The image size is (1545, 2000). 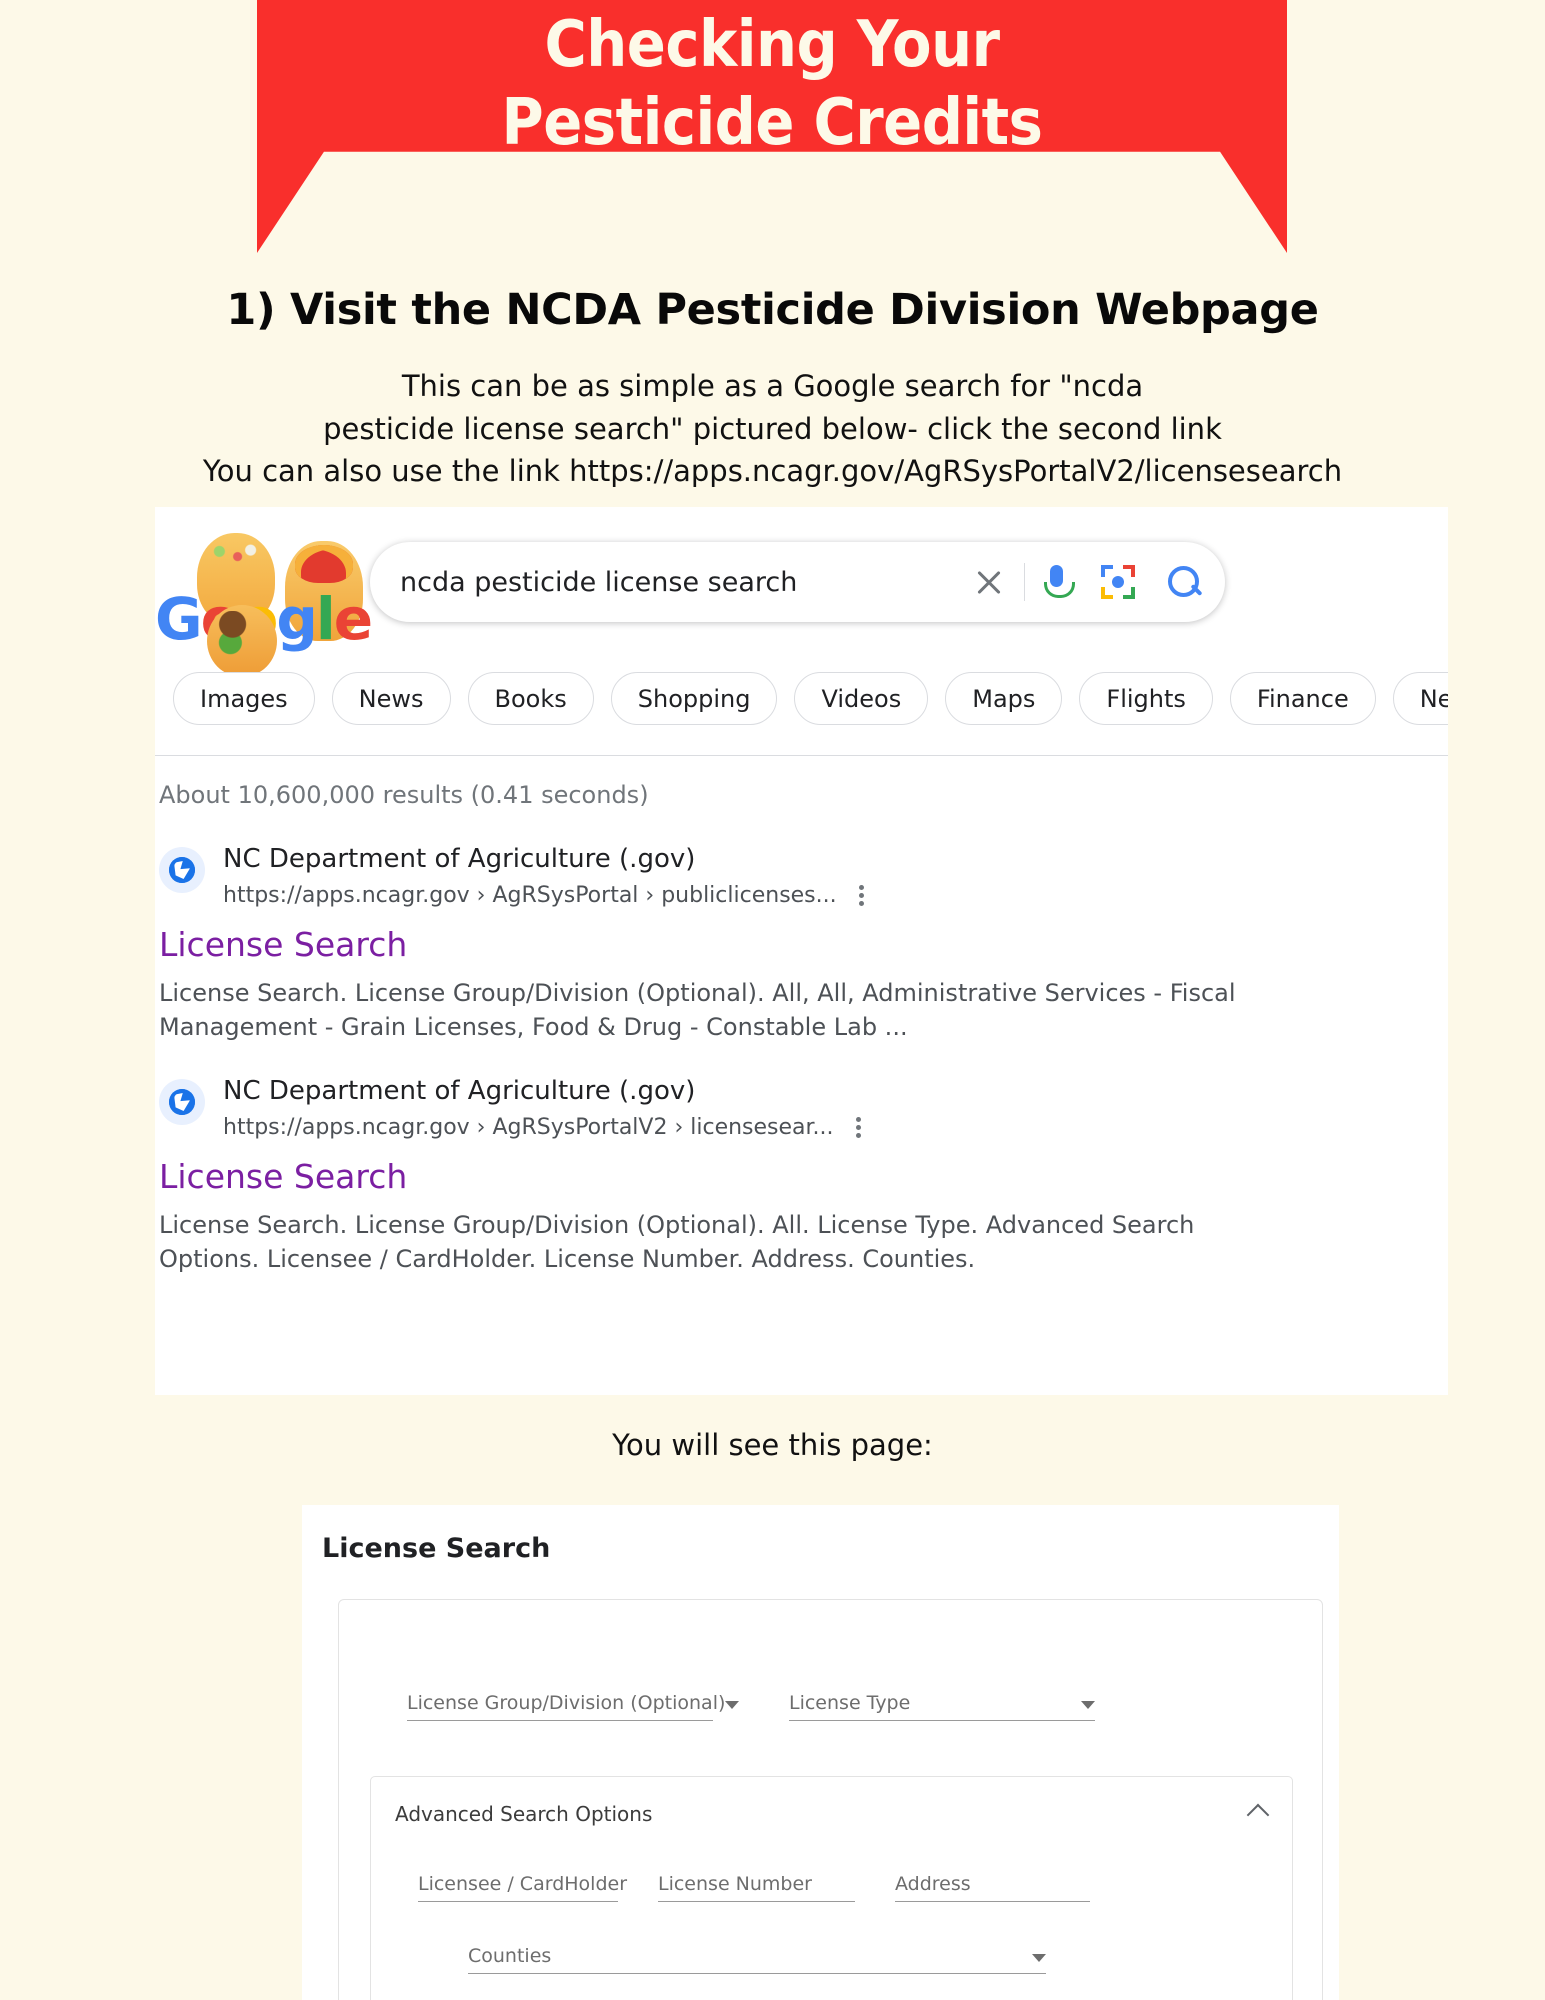 I want to click on google-logo-letter-e: e, so click(x=353, y=619).